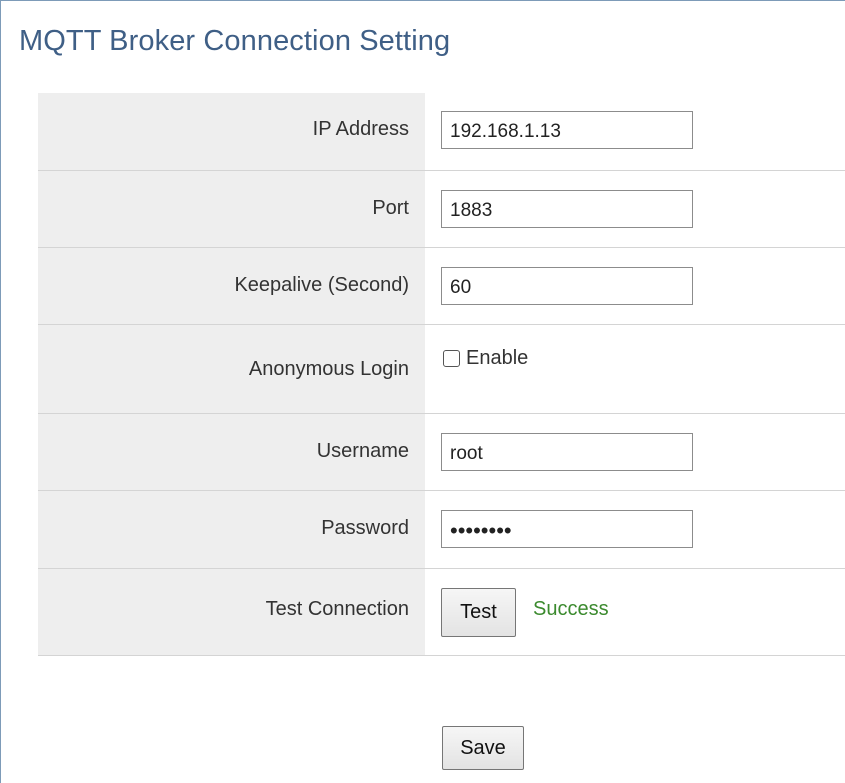  Describe the element at coordinates (567, 452) in the screenshot. I see `username-input` at that location.